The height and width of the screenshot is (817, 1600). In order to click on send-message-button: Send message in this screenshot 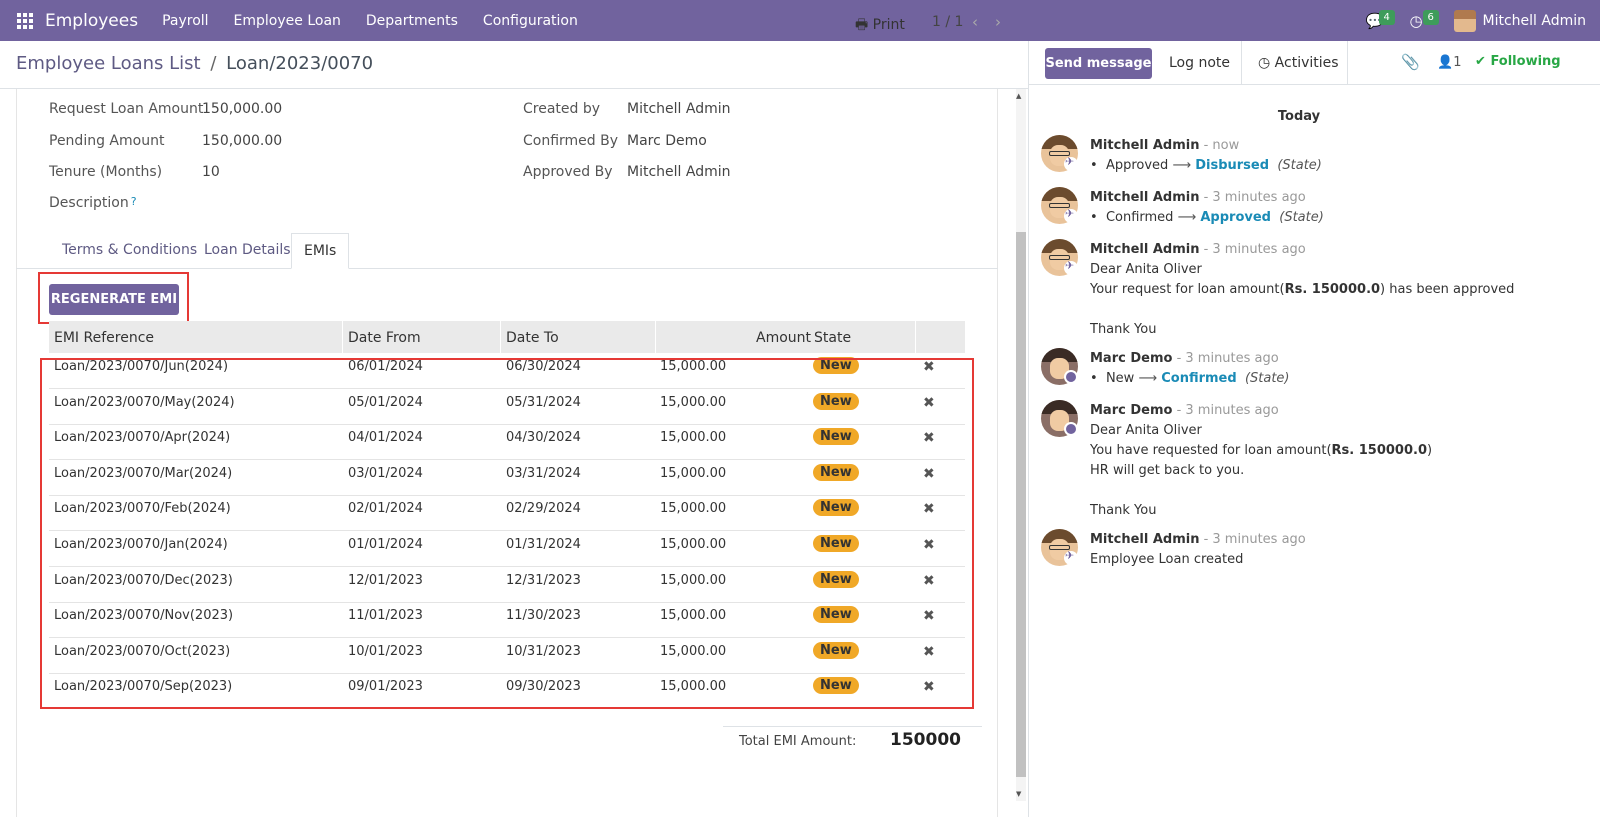, I will do `click(1098, 63)`.